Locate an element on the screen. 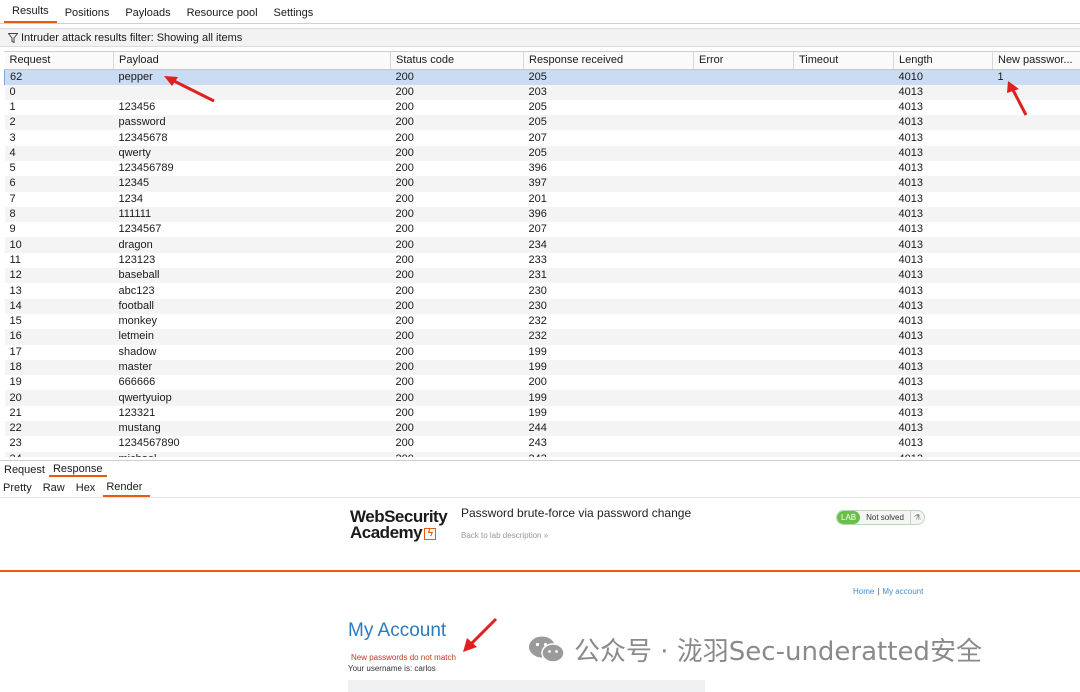 This screenshot has width=1080, height=692. back-to-lab-link: Back to lab description » is located at coordinates (504, 535).